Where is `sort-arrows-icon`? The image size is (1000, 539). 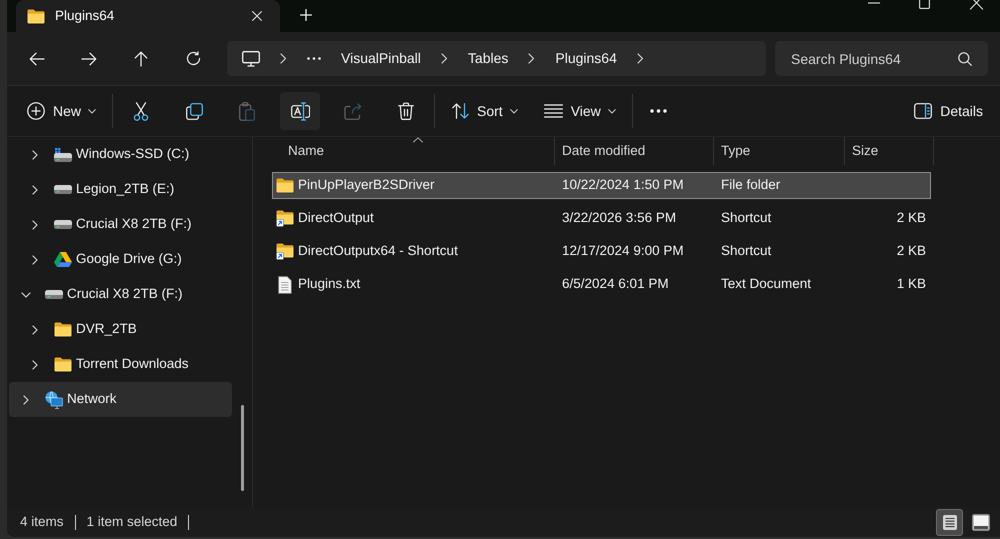 sort-arrows-icon is located at coordinates (461, 111).